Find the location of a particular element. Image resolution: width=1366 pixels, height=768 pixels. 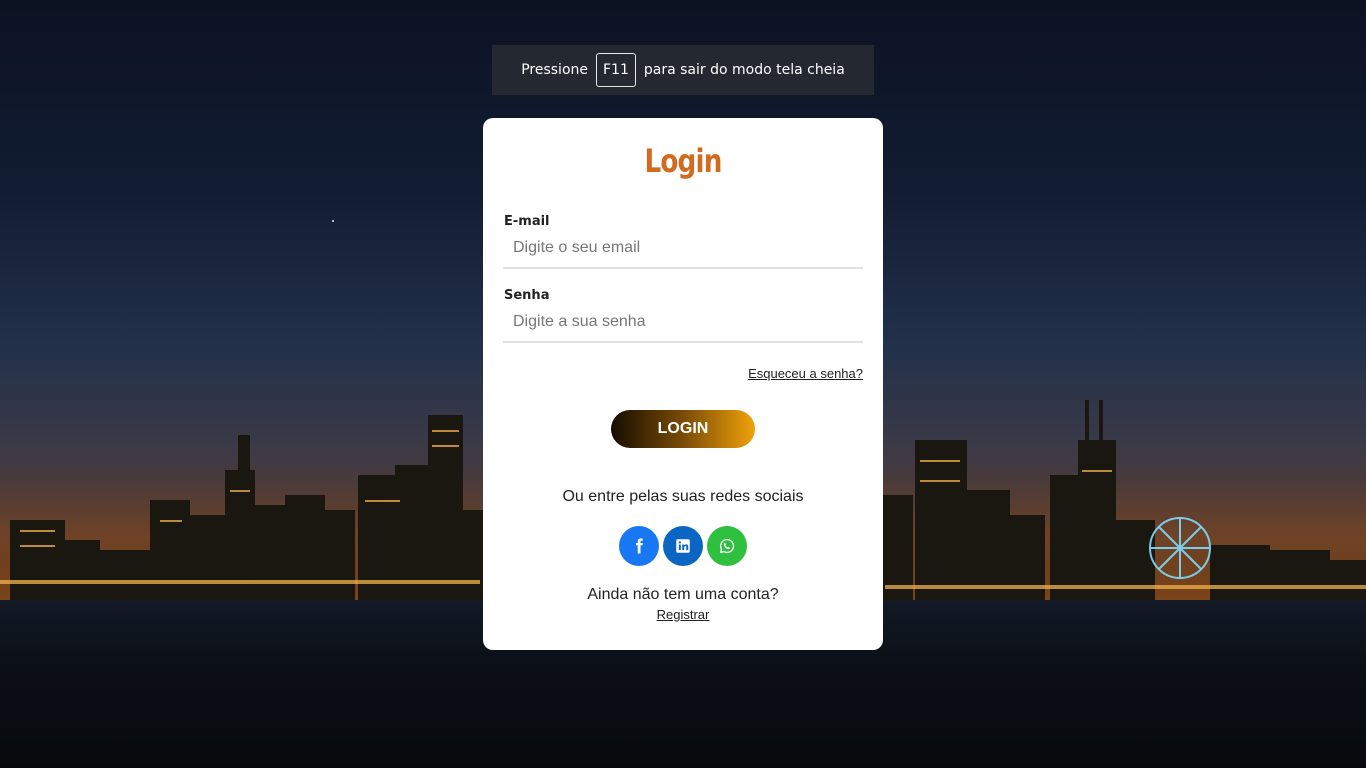

linkedin-icon is located at coordinates (683, 546).